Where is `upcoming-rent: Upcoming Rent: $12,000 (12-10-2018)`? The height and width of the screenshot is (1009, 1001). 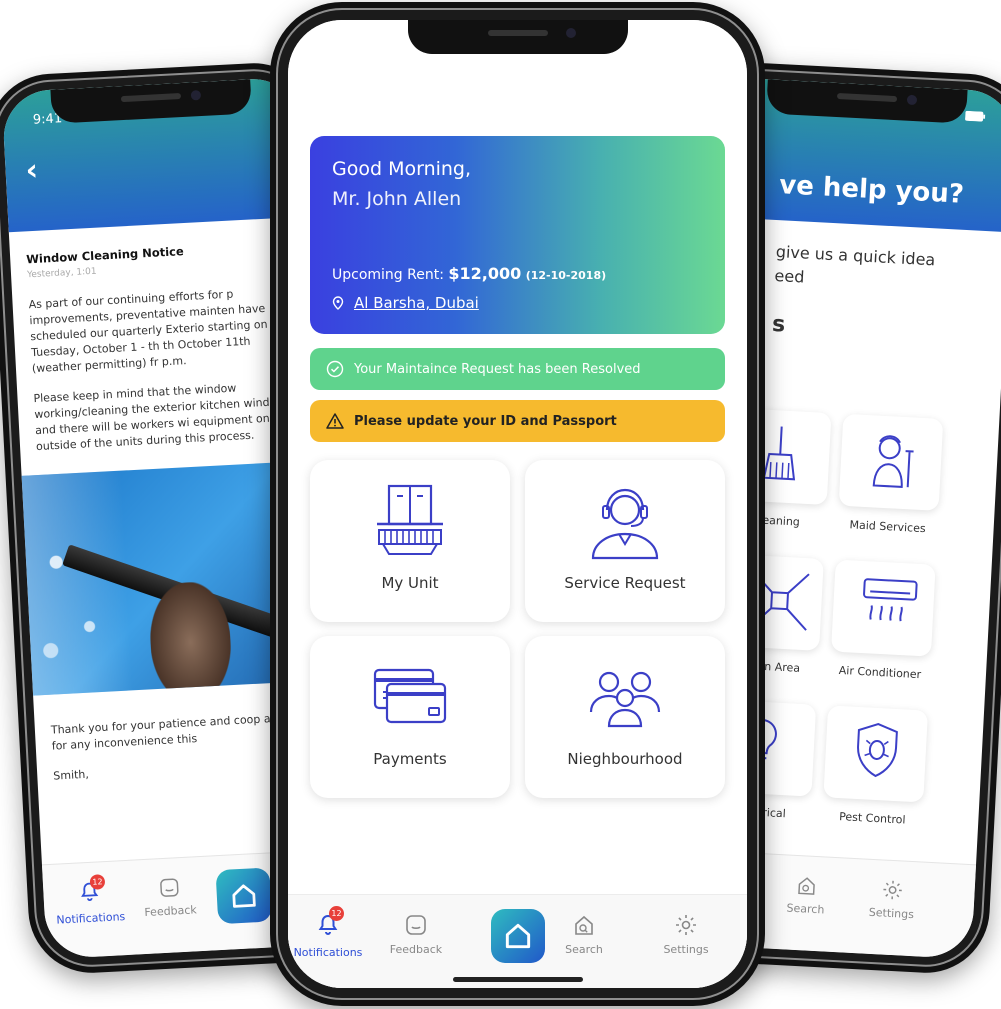
upcoming-rent: Upcoming Rent: $12,000 (12-10-2018) is located at coordinates (469, 273).